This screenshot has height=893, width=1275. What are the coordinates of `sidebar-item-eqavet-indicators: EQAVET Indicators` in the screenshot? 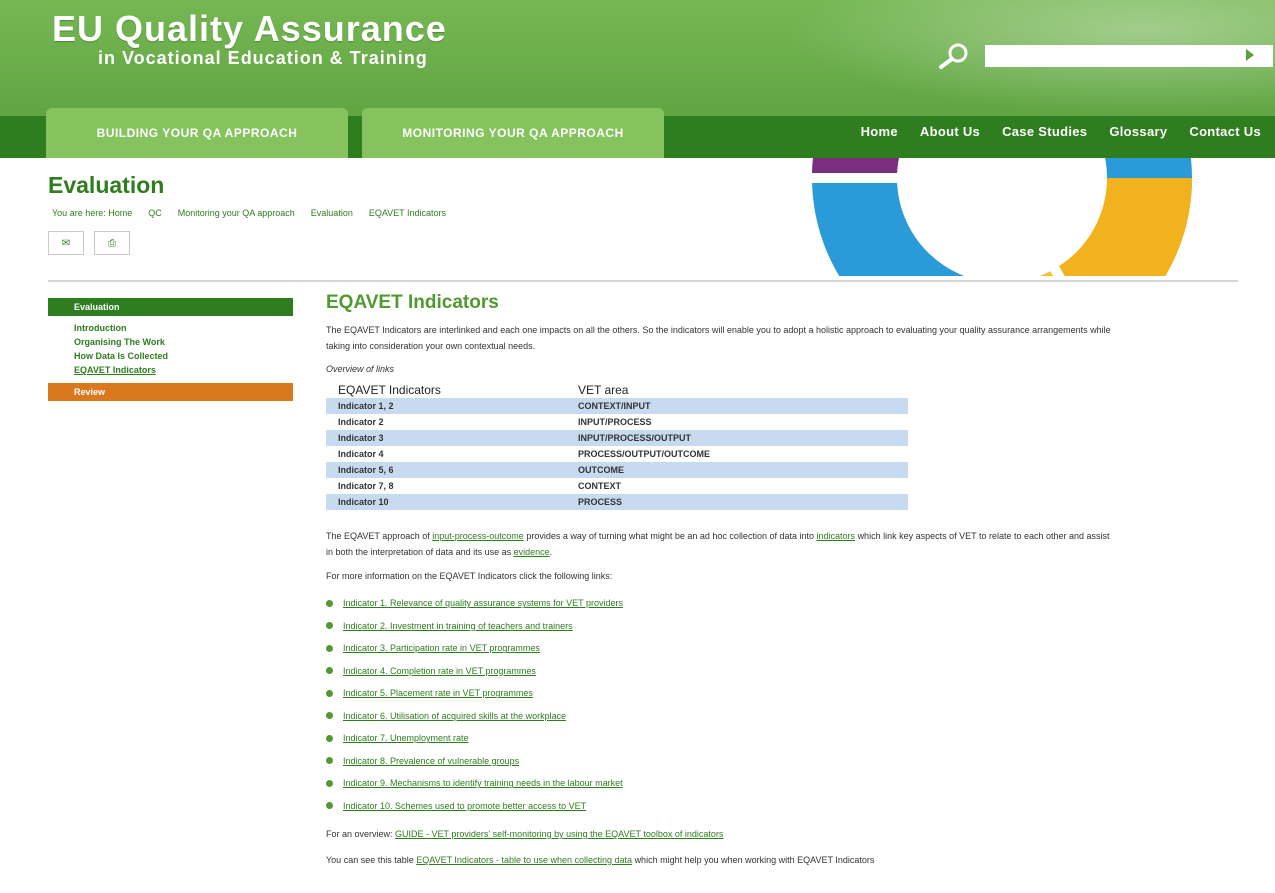 It's located at (121, 370).